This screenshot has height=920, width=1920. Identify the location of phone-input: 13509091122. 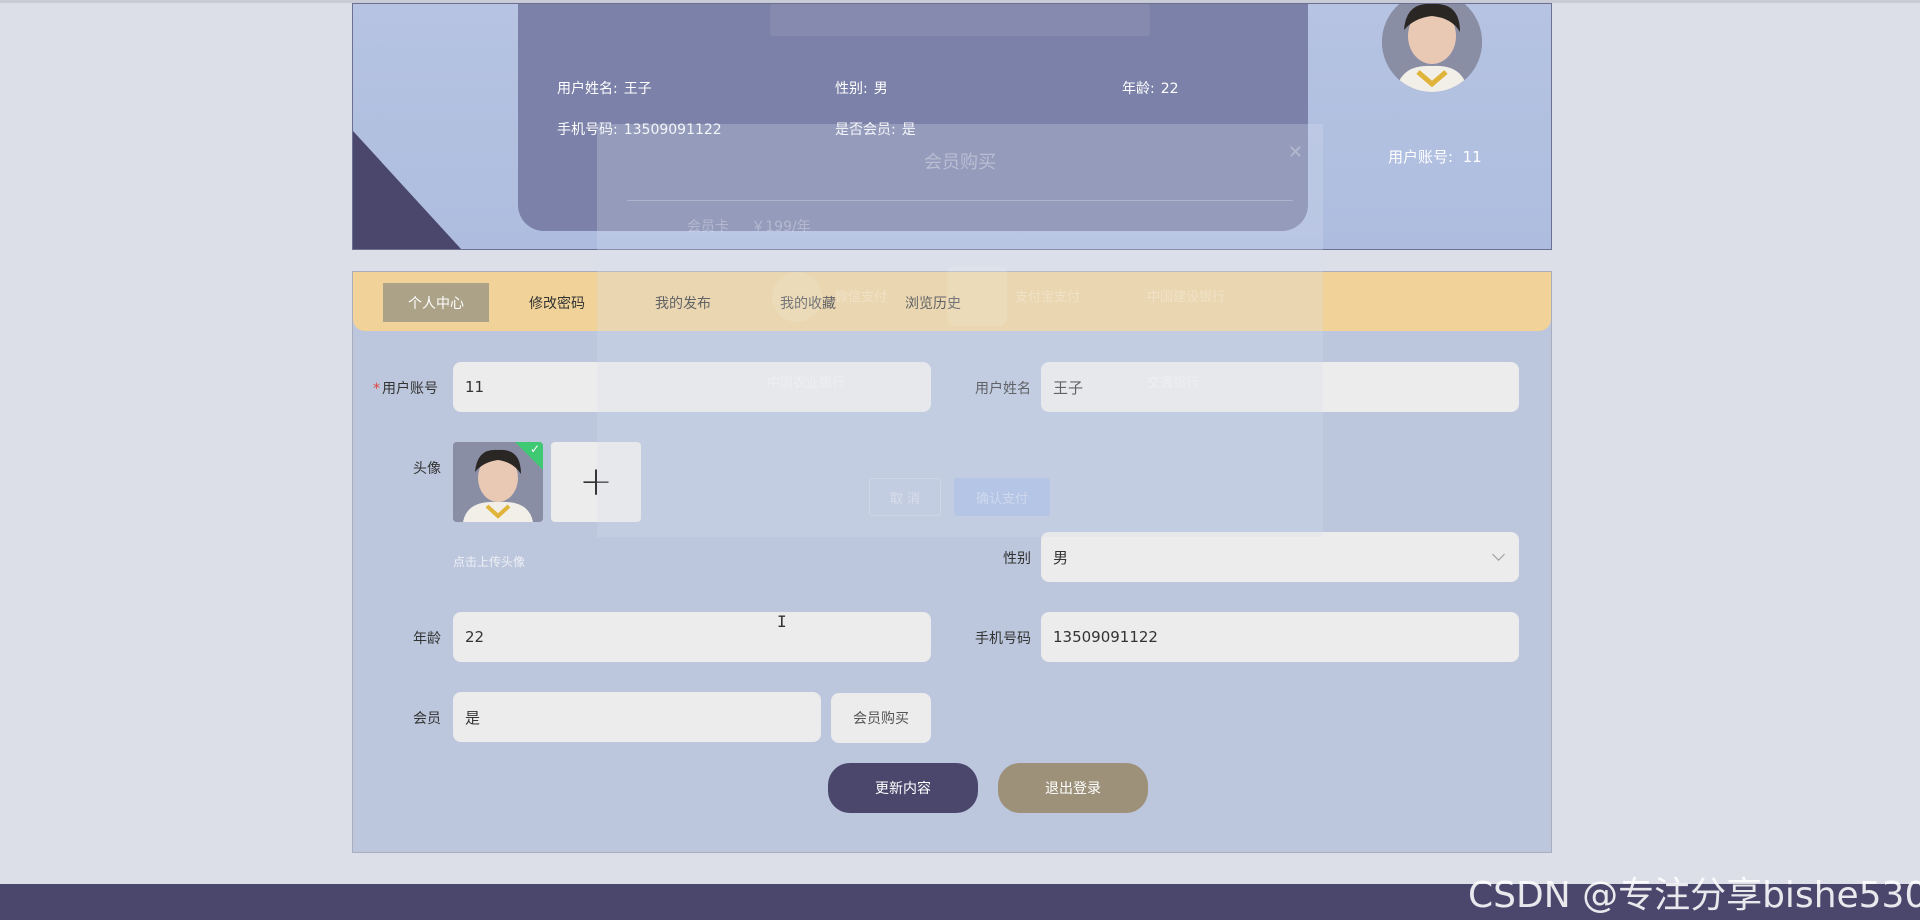
(1280, 637).